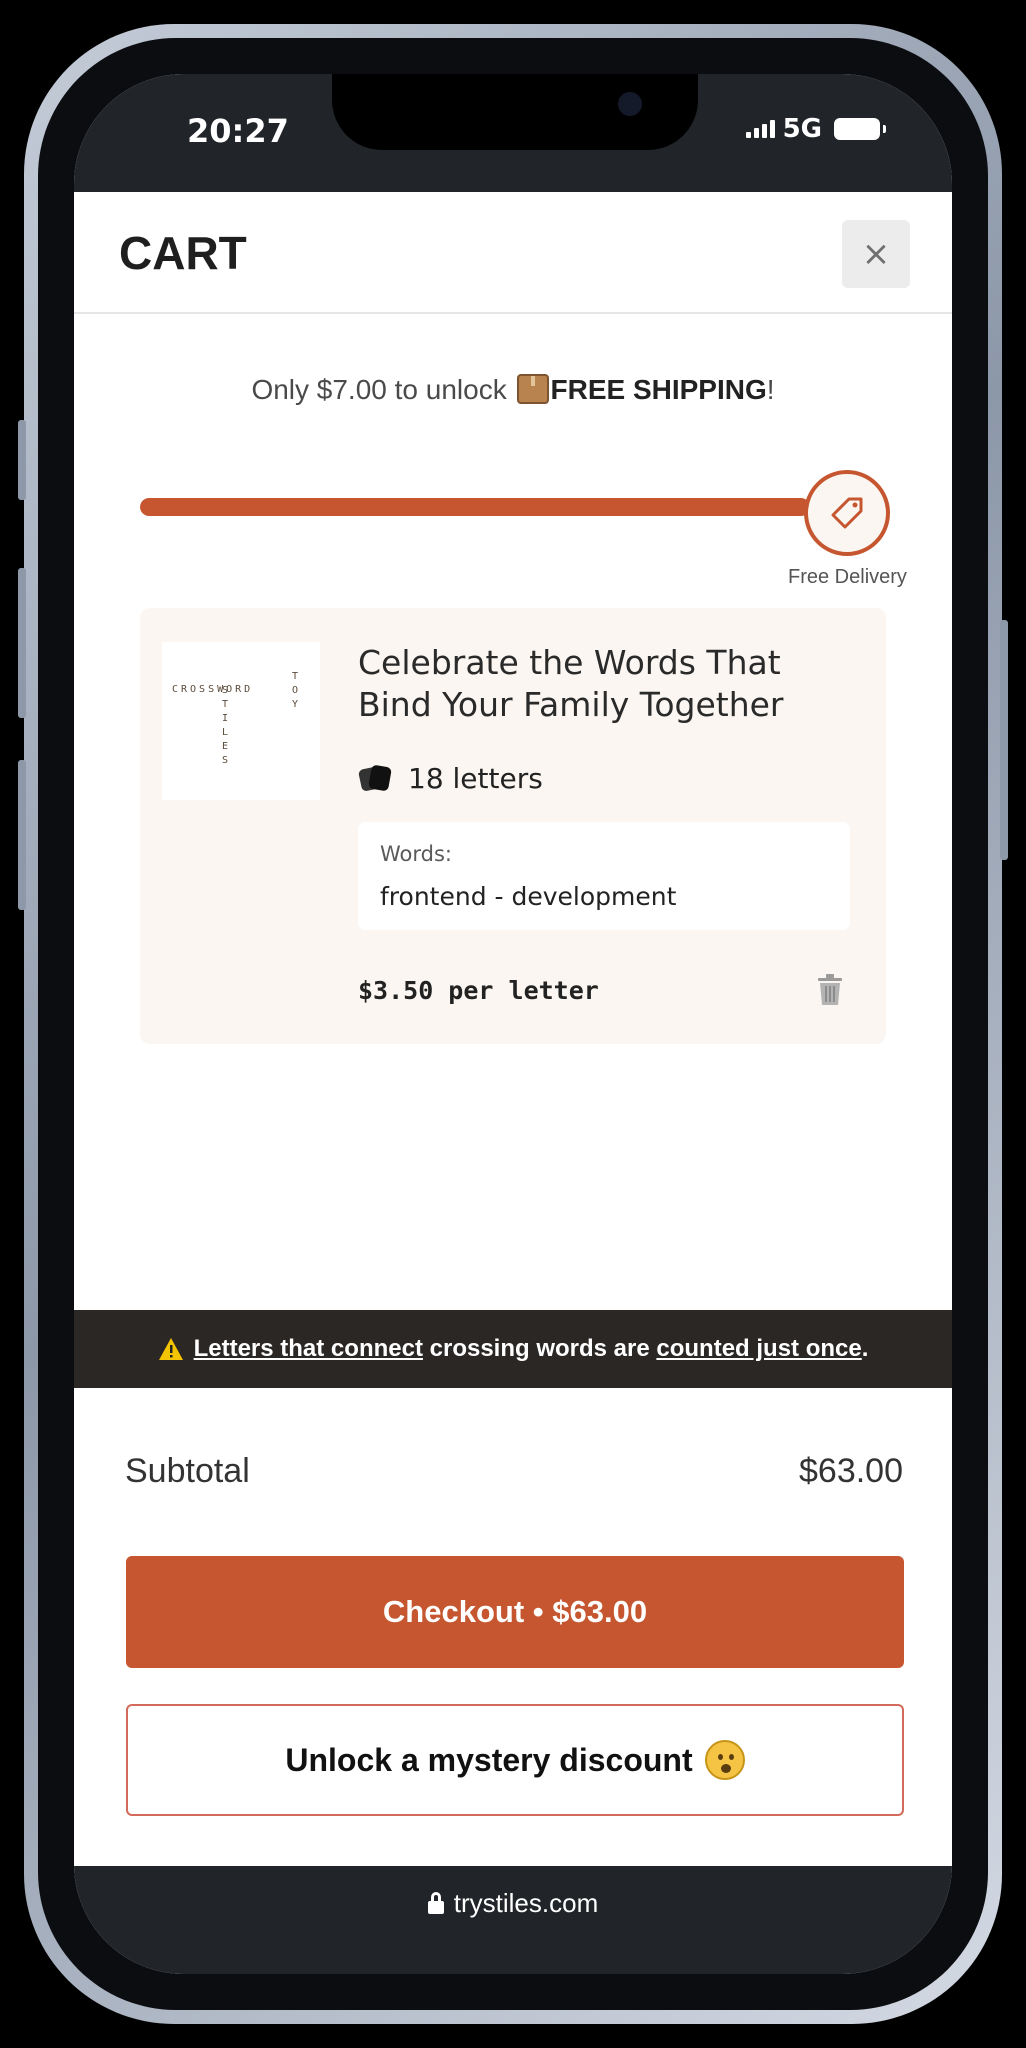 Image resolution: width=1026 pixels, height=2048 pixels. I want to click on dynamic-island, so click(515, 112).